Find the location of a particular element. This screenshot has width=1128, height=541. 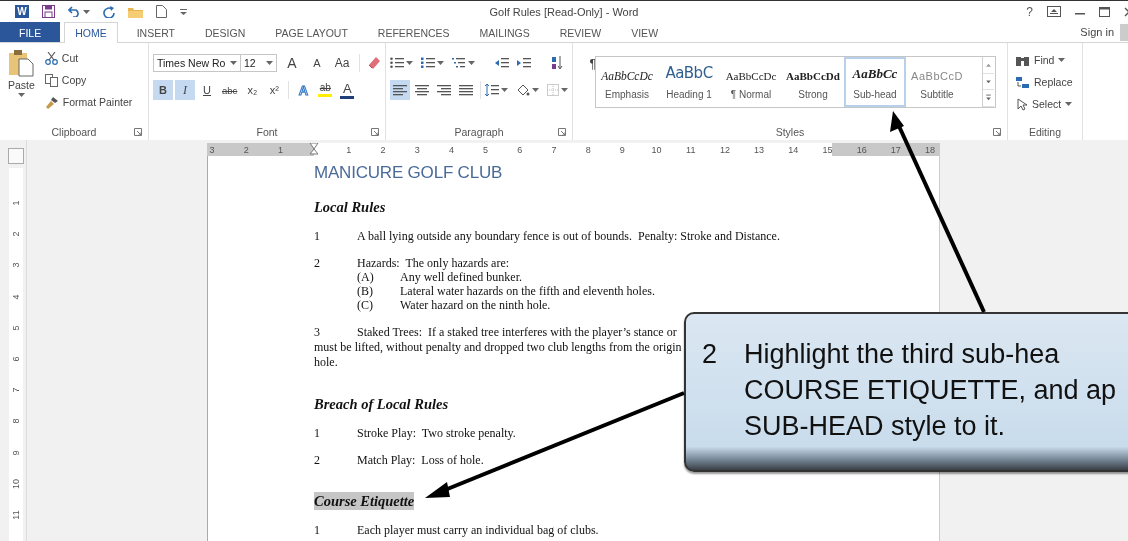

style-item: AaBbCcD Subtitle is located at coordinates (937, 82).